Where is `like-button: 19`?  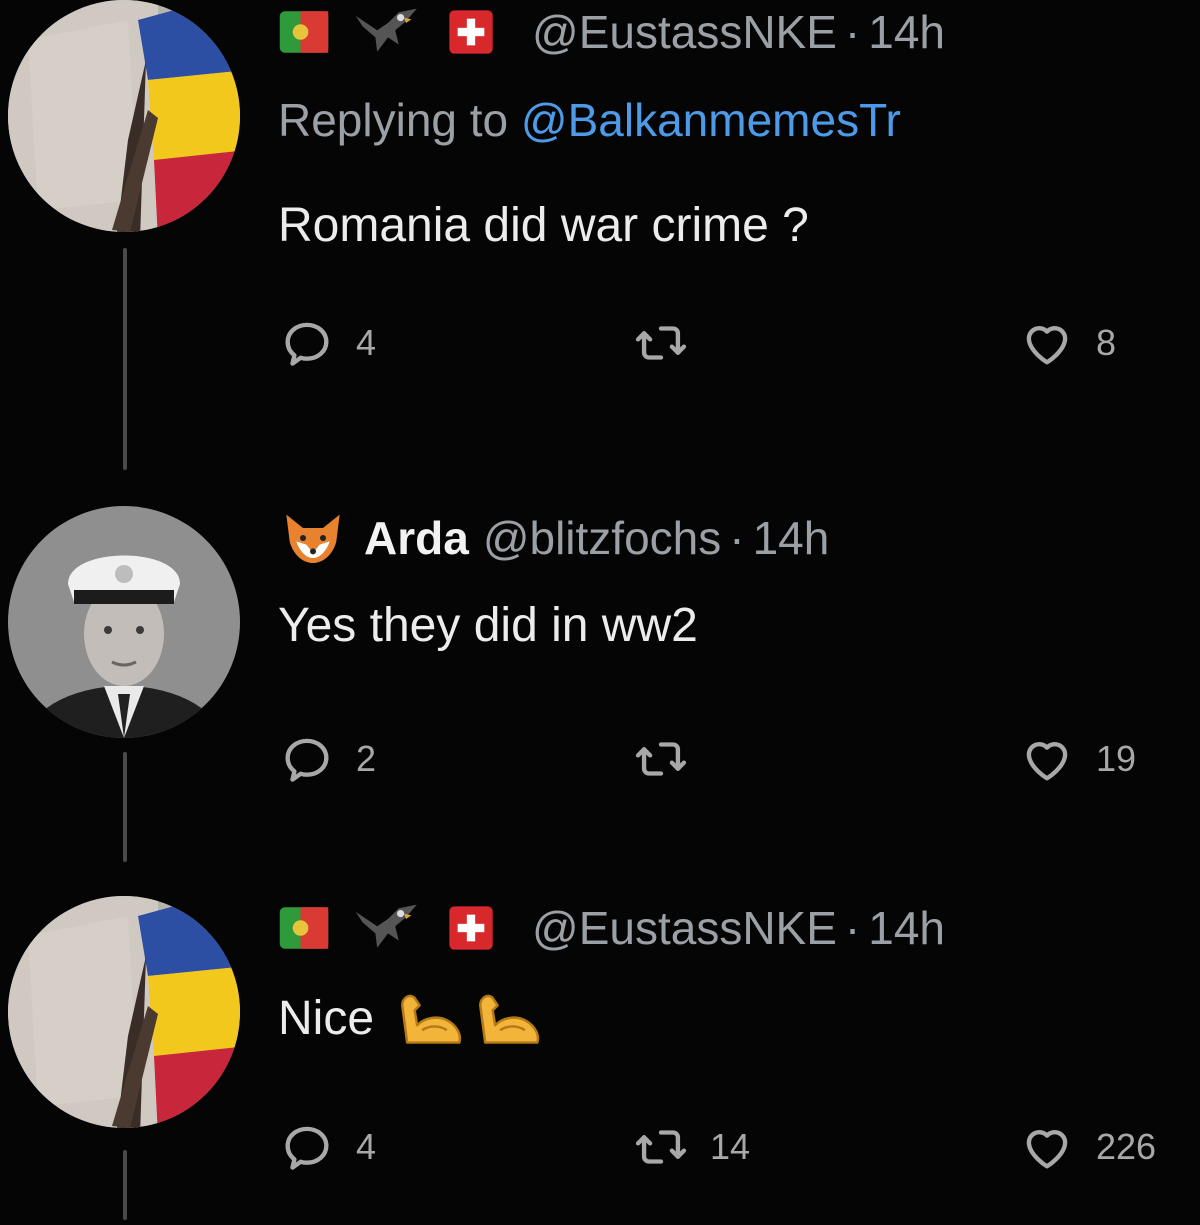
like-button: 19 is located at coordinates (1077, 759).